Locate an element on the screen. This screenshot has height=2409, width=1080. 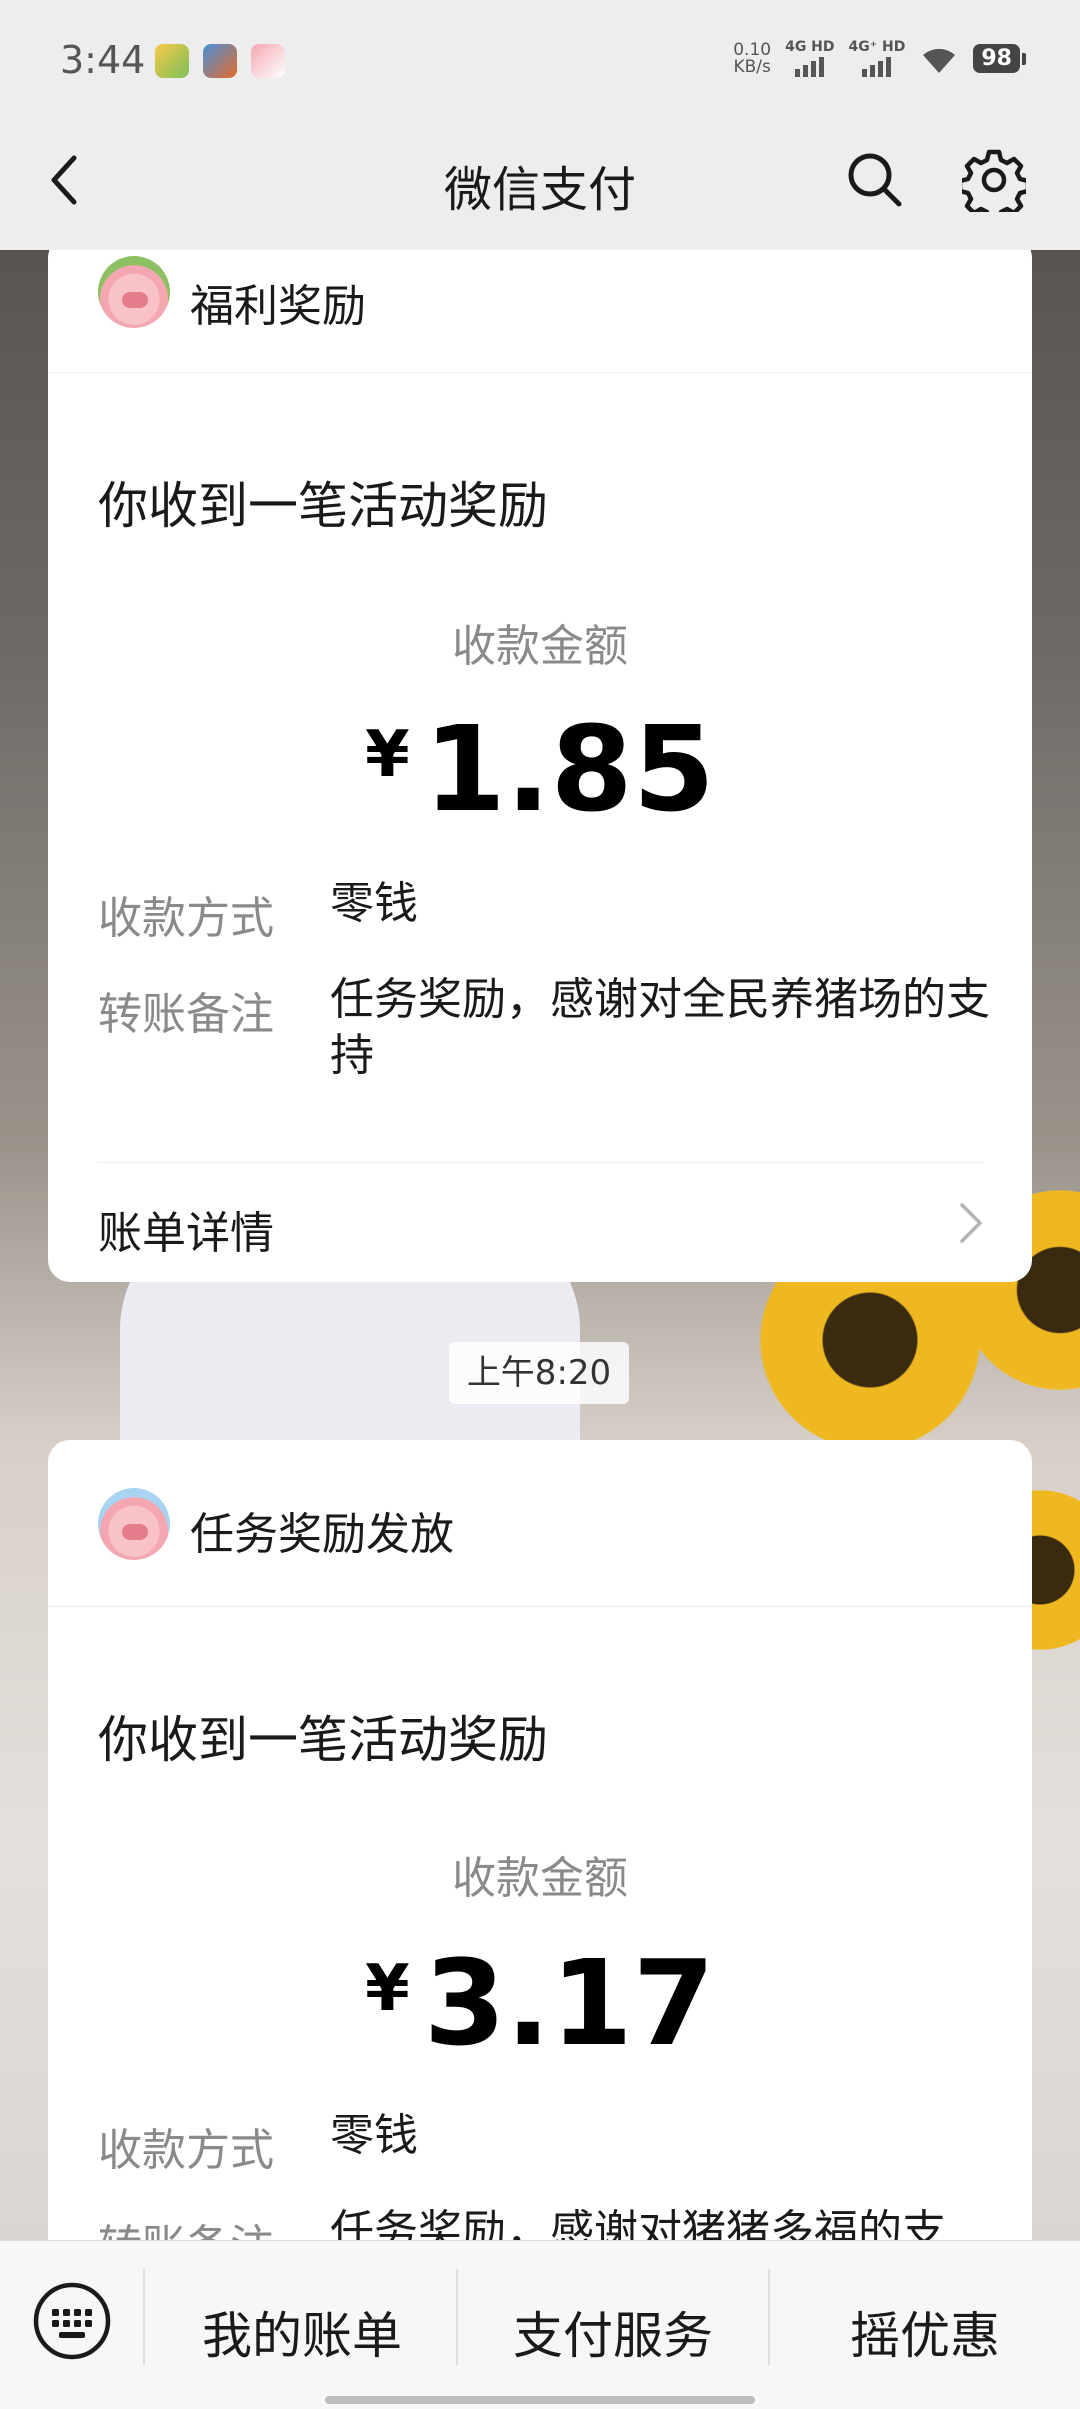
bill-details-label: 账单详情 is located at coordinates (186, 1233).